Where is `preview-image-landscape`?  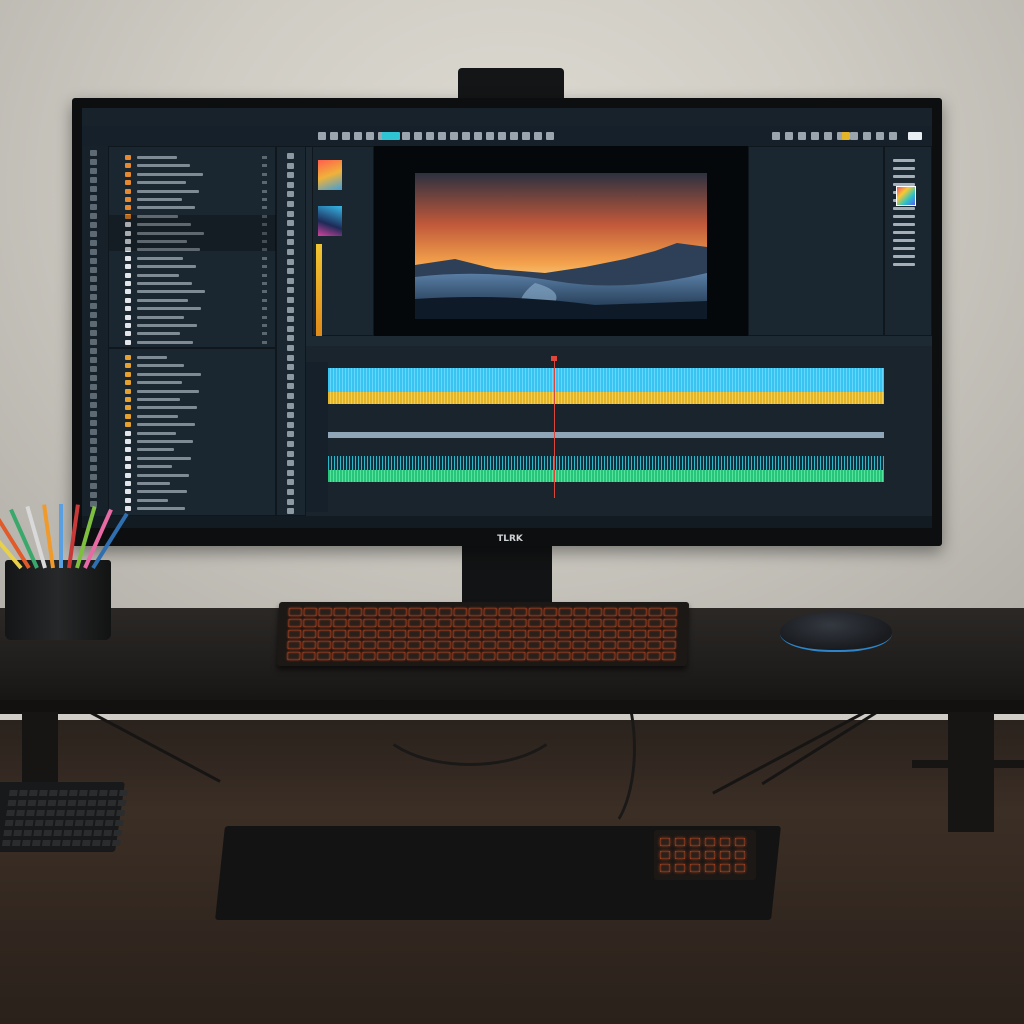
preview-image-landscape is located at coordinates (561, 246).